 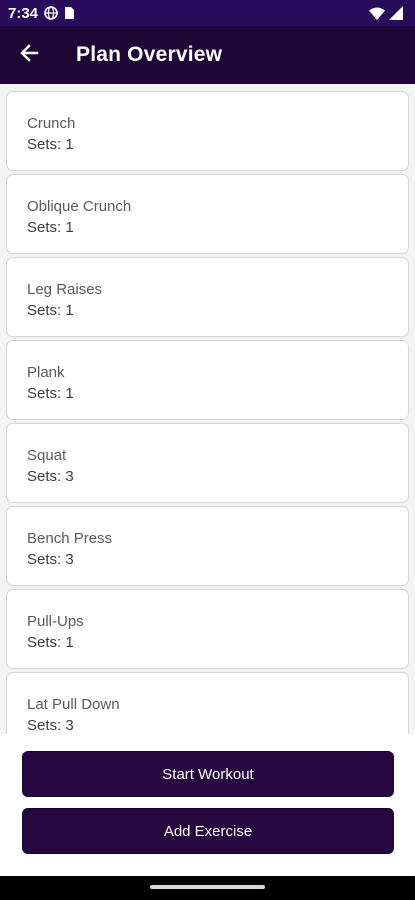 I want to click on exercise-name: Bench Press, so click(x=70, y=538).